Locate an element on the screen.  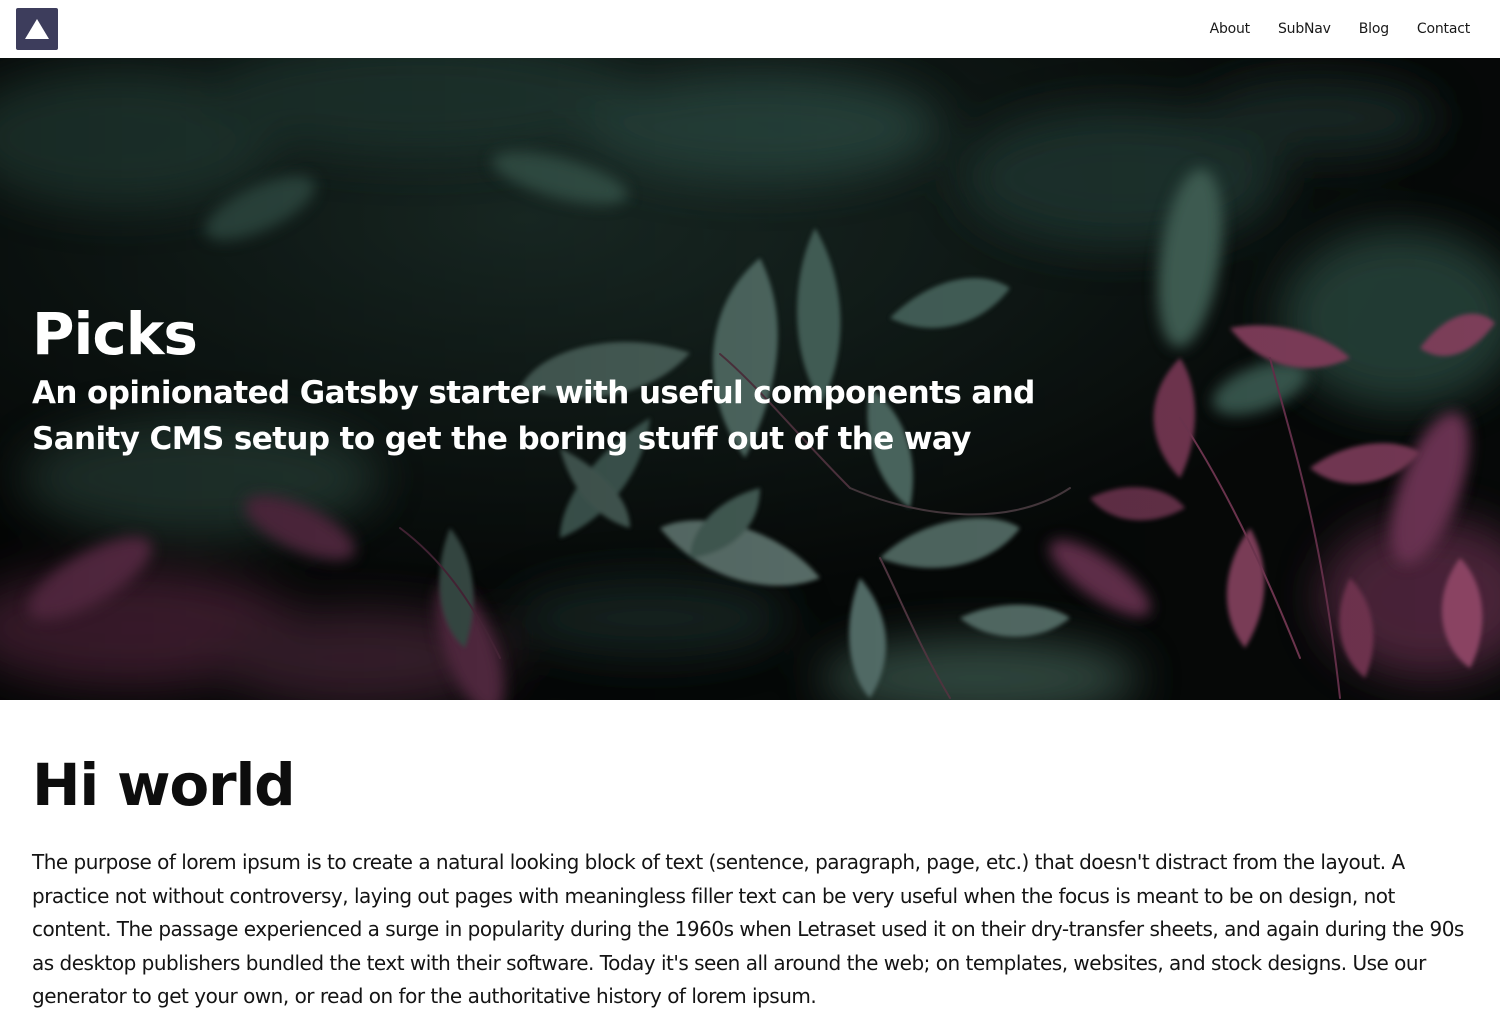
page-heading: Hi world is located at coordinates (164, 785).